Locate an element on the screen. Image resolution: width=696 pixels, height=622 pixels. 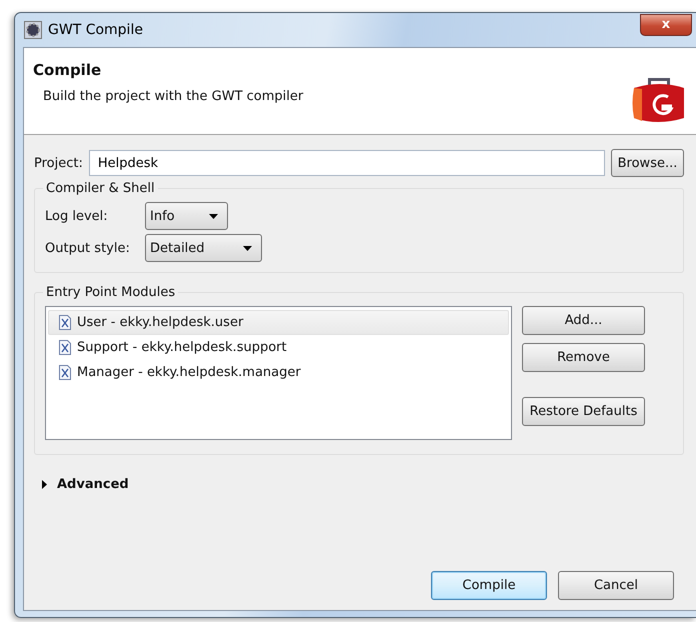
cancel-button: Cancel is located at coordinates (616, 585).